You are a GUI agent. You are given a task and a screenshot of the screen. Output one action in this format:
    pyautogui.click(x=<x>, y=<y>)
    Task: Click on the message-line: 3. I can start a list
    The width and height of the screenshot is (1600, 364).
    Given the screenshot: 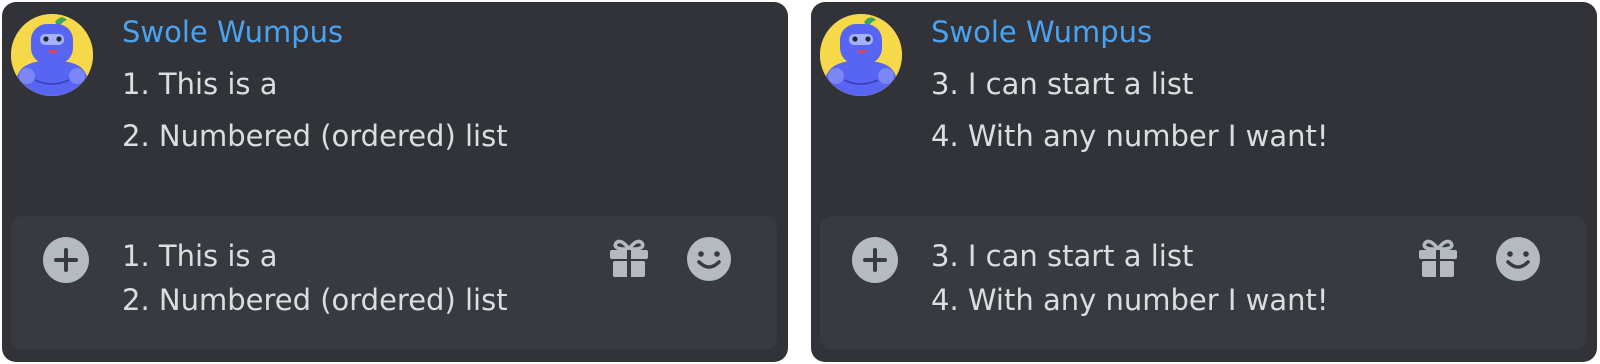 What is the action you would take?
    pyautogui.click(x=1062, y=84)
    